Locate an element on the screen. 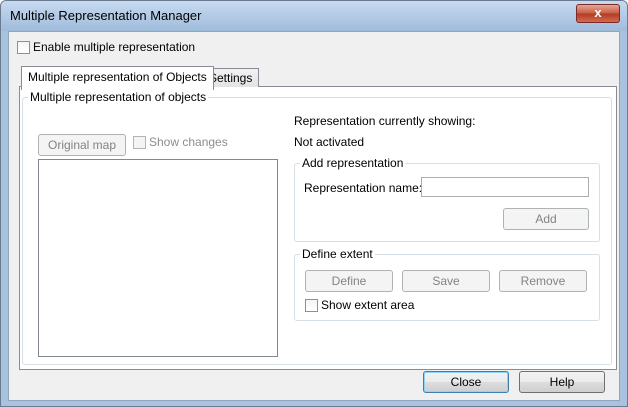 This screenshot has width=628, height=407. save-button-label: Save is located at coordinates (446, 281).